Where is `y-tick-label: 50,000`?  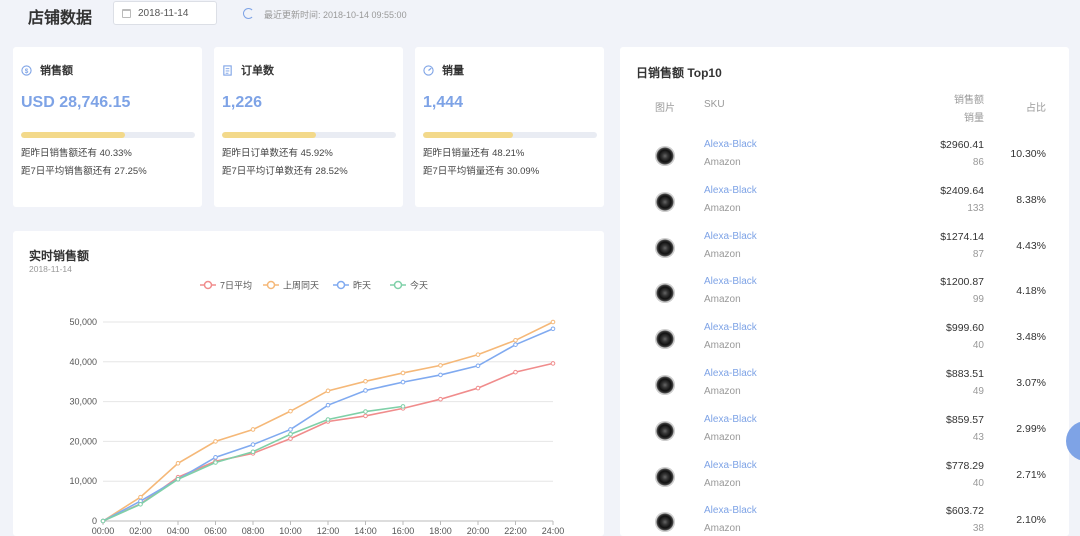
y-tick-label: 50,000 is located at coordinates (83, 322).